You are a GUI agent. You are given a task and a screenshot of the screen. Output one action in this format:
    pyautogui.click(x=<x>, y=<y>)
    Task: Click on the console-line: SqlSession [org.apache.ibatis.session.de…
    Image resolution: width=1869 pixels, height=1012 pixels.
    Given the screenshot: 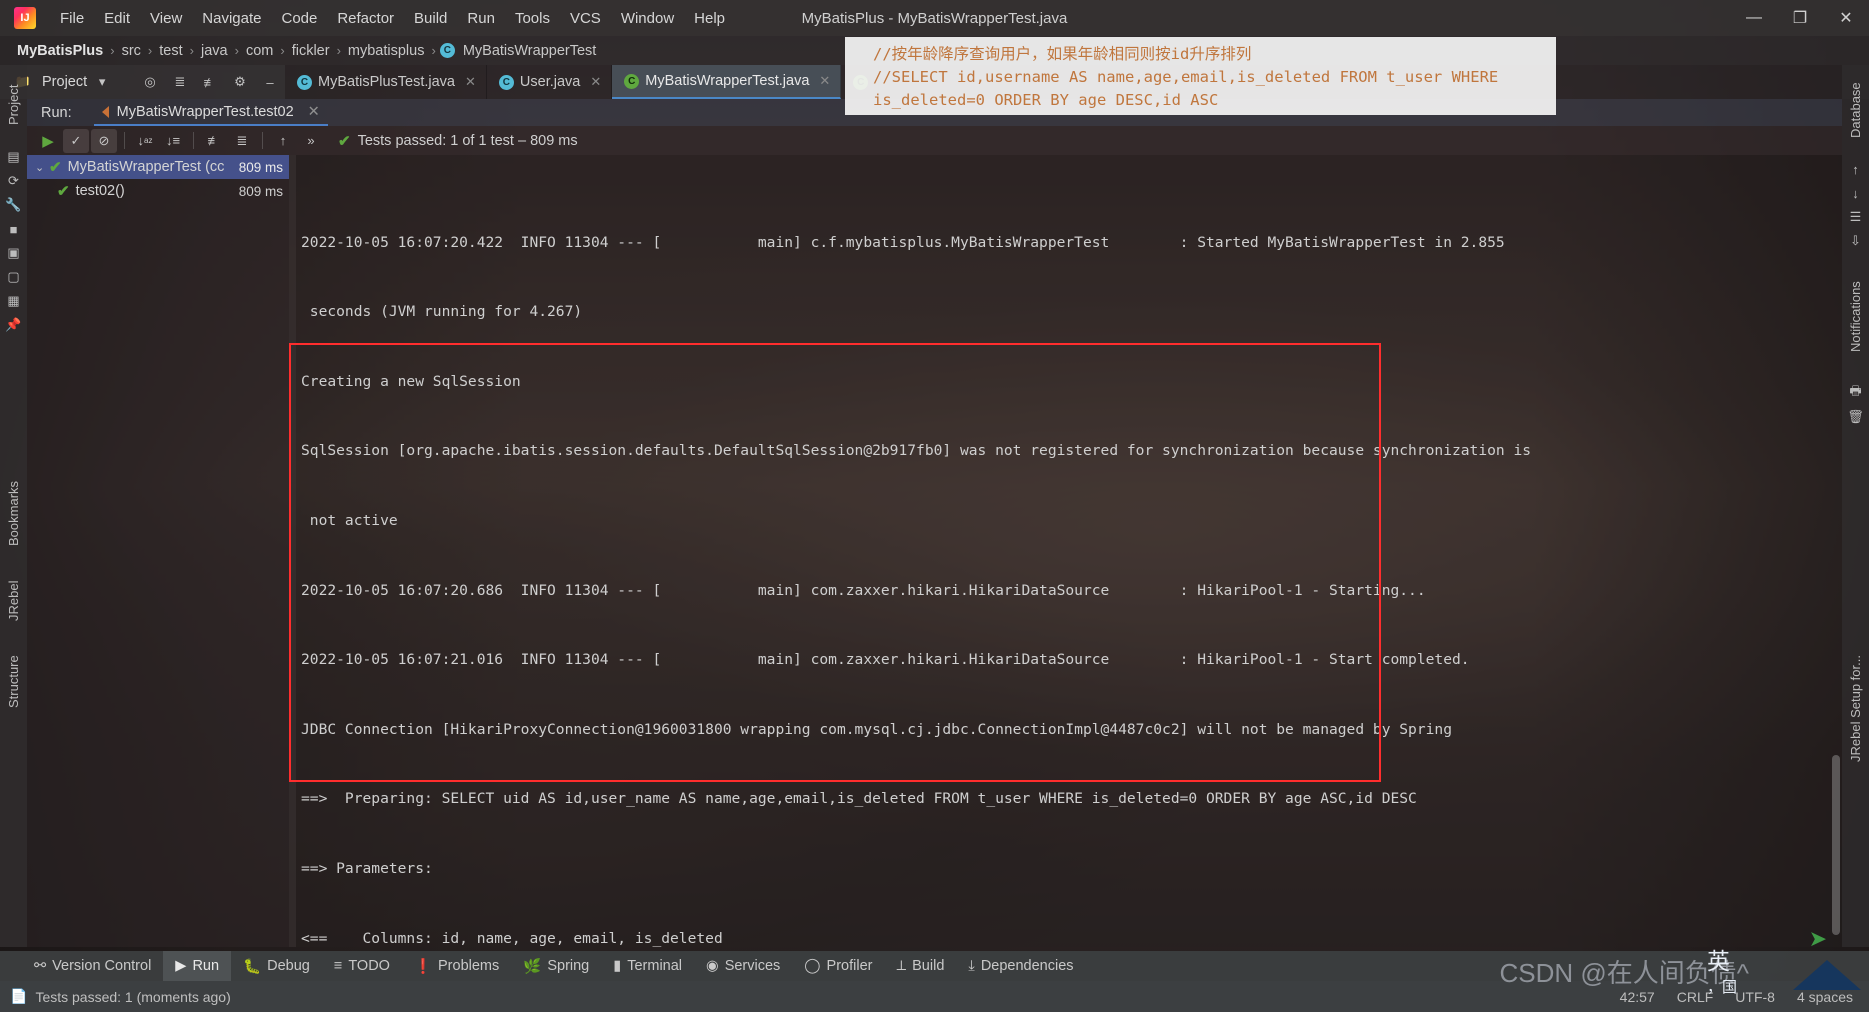 What is the action you would take?
    pyautogui.click(x=916, y=451)
    